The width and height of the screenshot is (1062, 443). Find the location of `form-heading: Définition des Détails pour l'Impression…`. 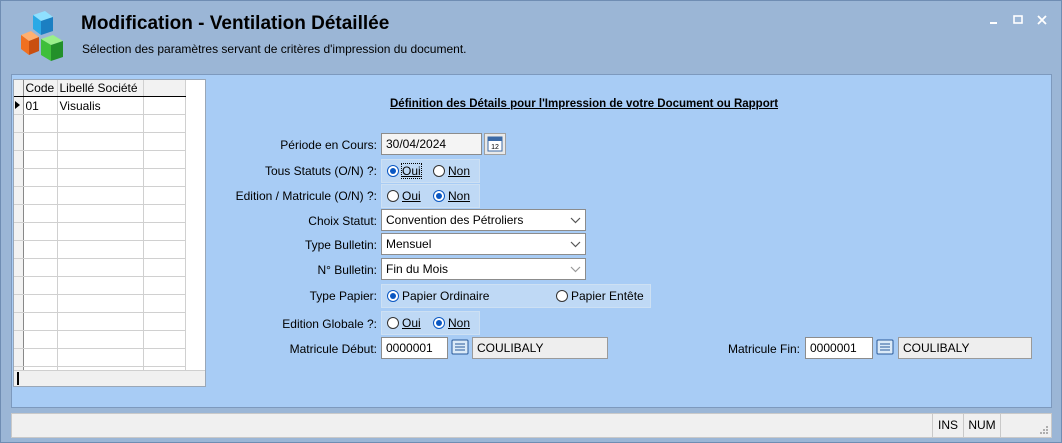

form-heading: Définition des Détails pour l'Impression… is located at coordinates (584, 104).